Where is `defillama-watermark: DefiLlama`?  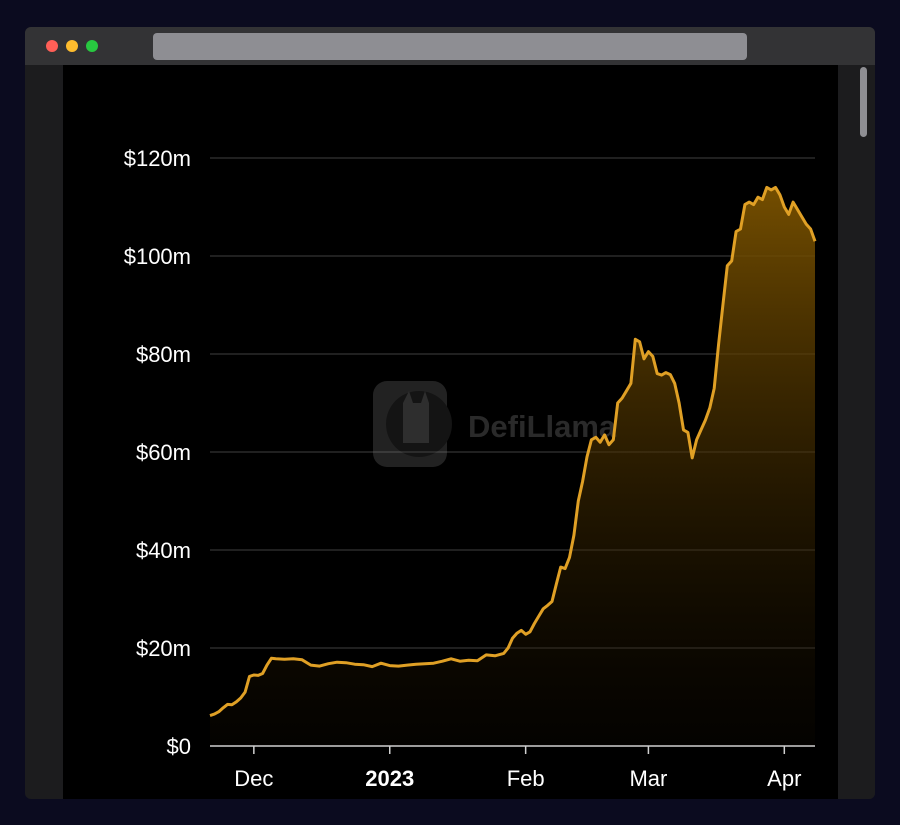 defillama-watermark: DefiLlama is located at coordinates (495, 424).